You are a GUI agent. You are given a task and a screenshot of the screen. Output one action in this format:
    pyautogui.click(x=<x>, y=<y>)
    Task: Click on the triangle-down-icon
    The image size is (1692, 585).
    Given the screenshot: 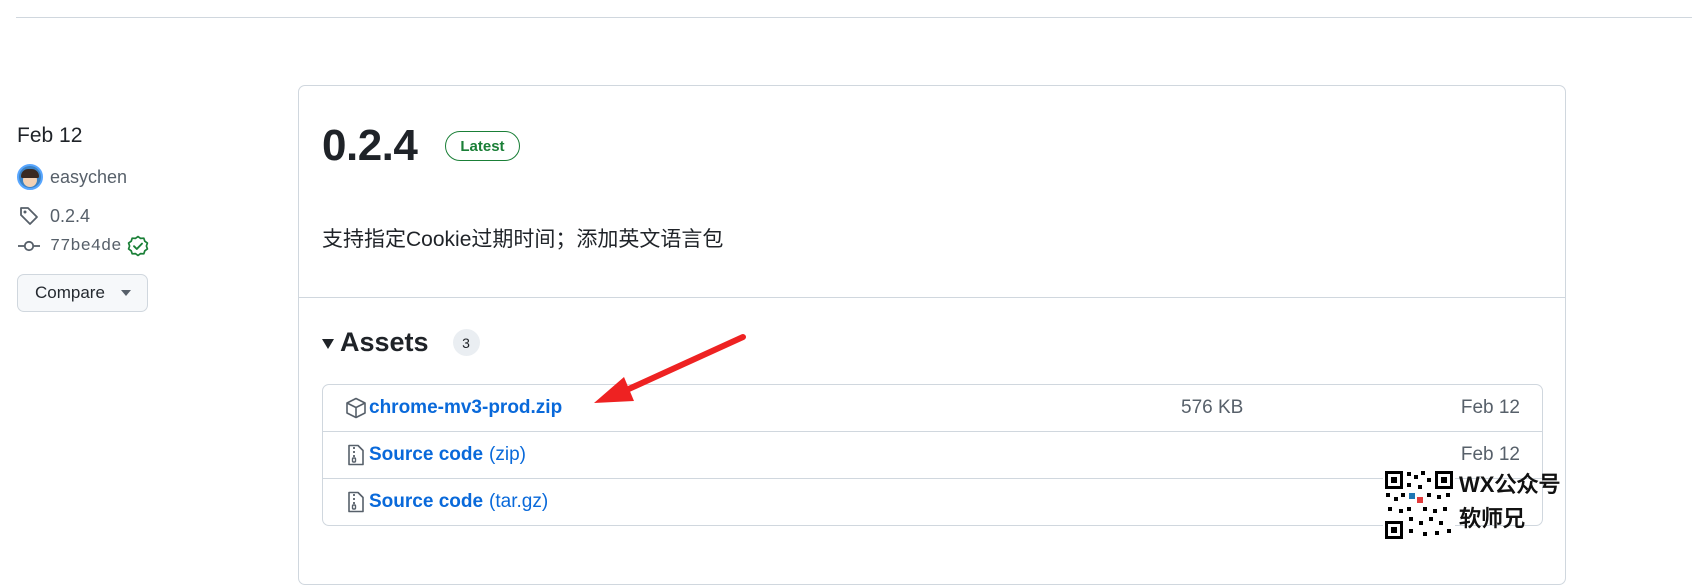 What is the action you would take?
    pyautogui.click(x=328, y=343)
    